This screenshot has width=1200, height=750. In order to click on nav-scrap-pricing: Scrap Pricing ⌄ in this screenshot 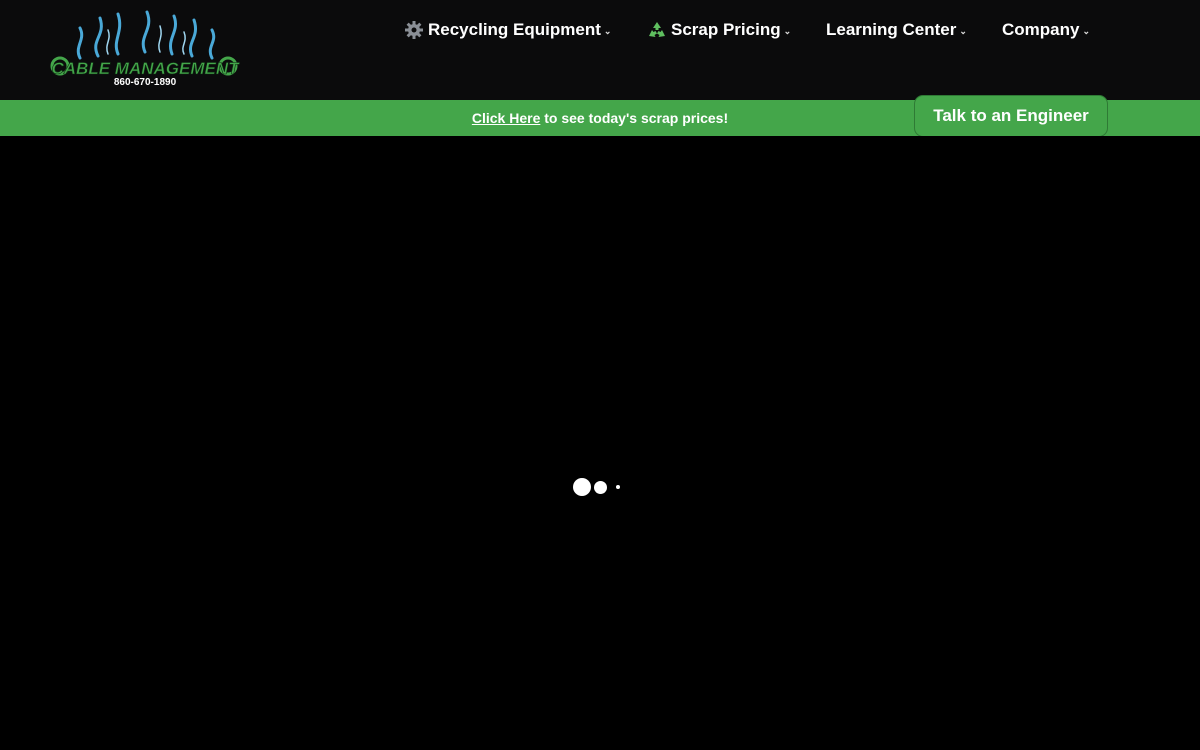, I will do `click(719, 30)`.